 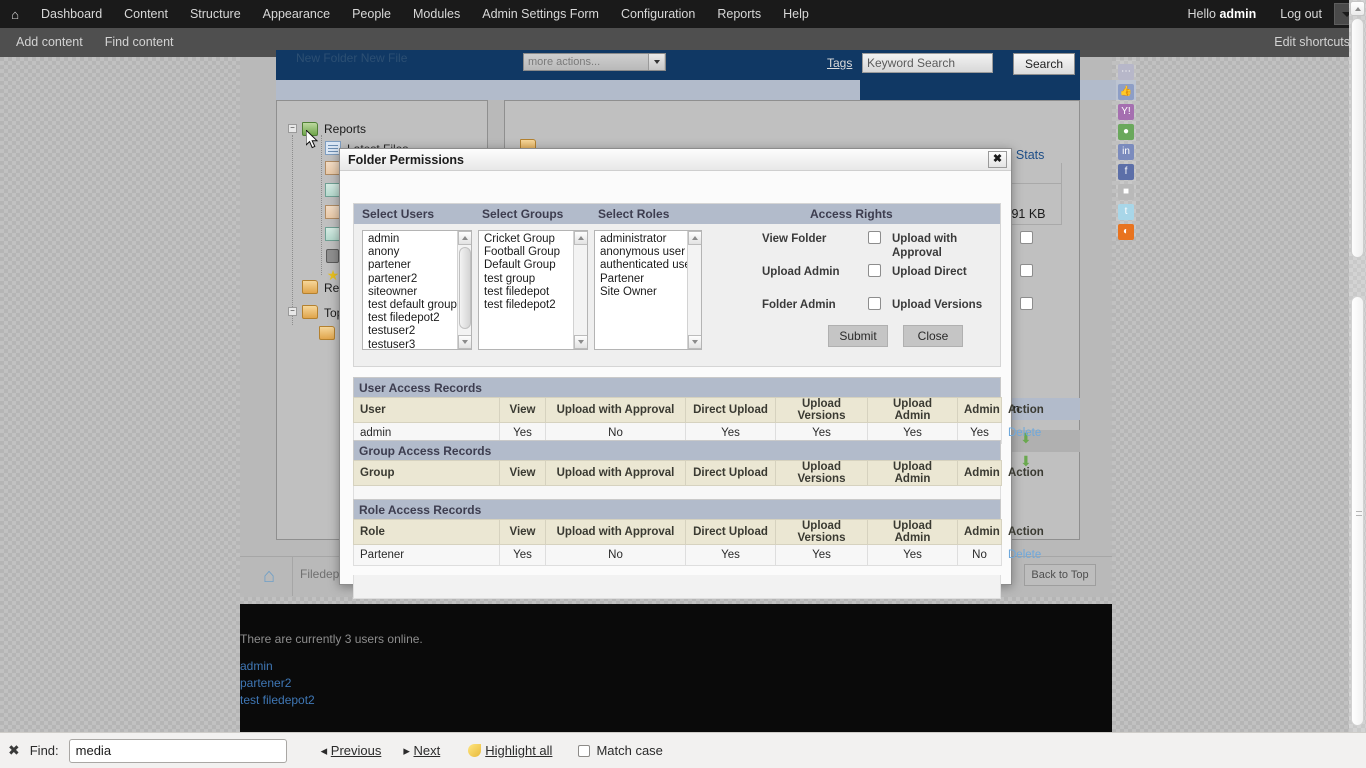 I want to click on listbox-option: admin, so click(x=411, y=239).